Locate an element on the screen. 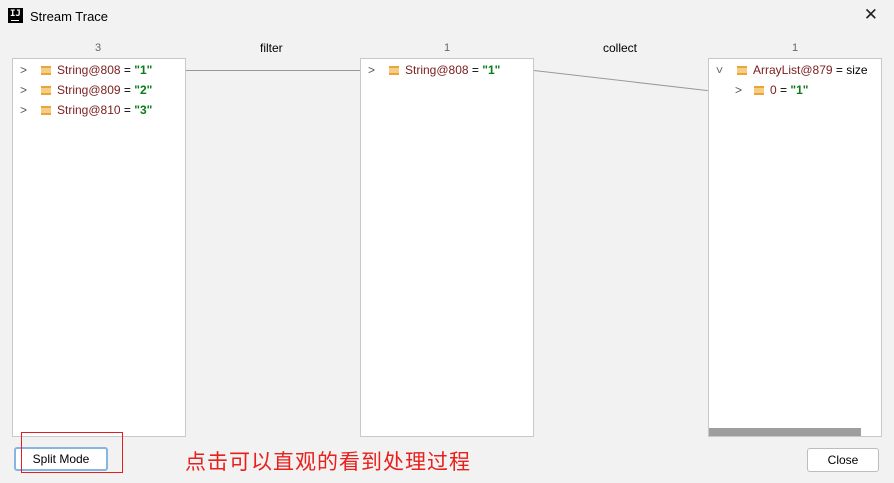 This screenshot has height=483, width=894. stage-2-count: 1 is located at coordinates (447, 48).